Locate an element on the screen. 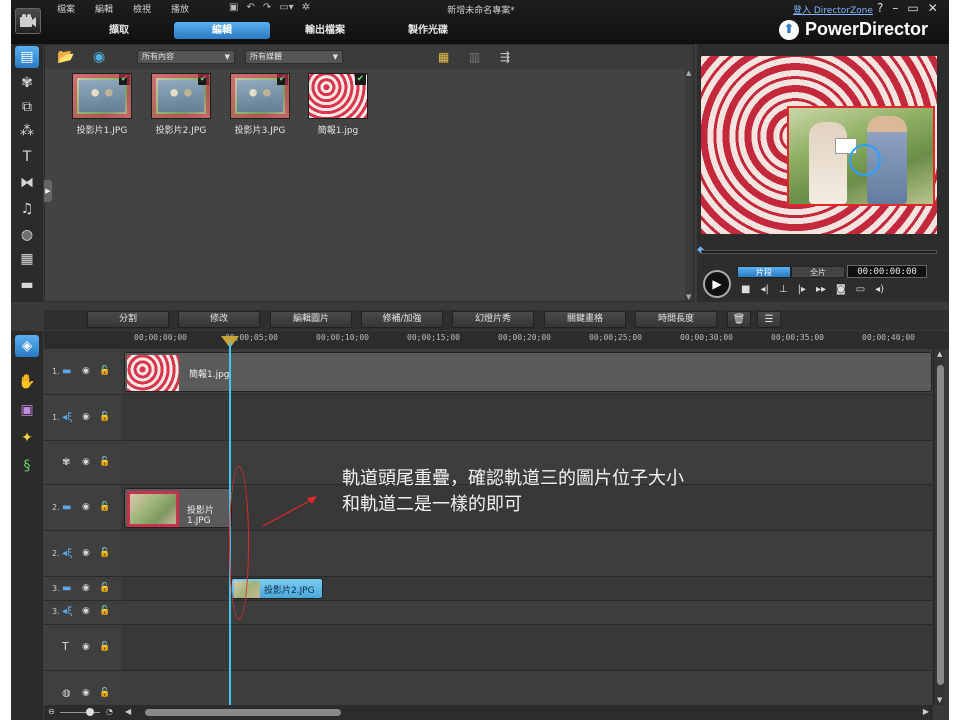 The height and width of the screenshot is (720, 960). timeline-clip-slide1: 投影片1.JPG is located at coordinates (178, 508).